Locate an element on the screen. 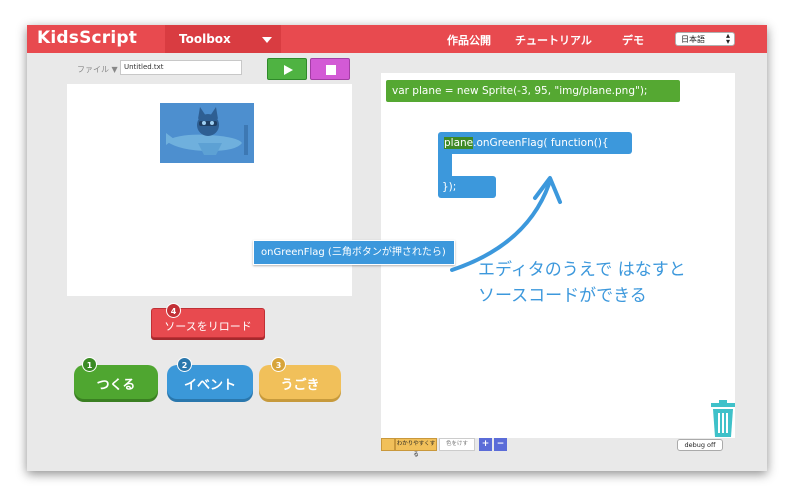 Image resolution: width=800 pixels, height=495 pixels. step-badge-4: 4 is located at coordinates (173, 310).